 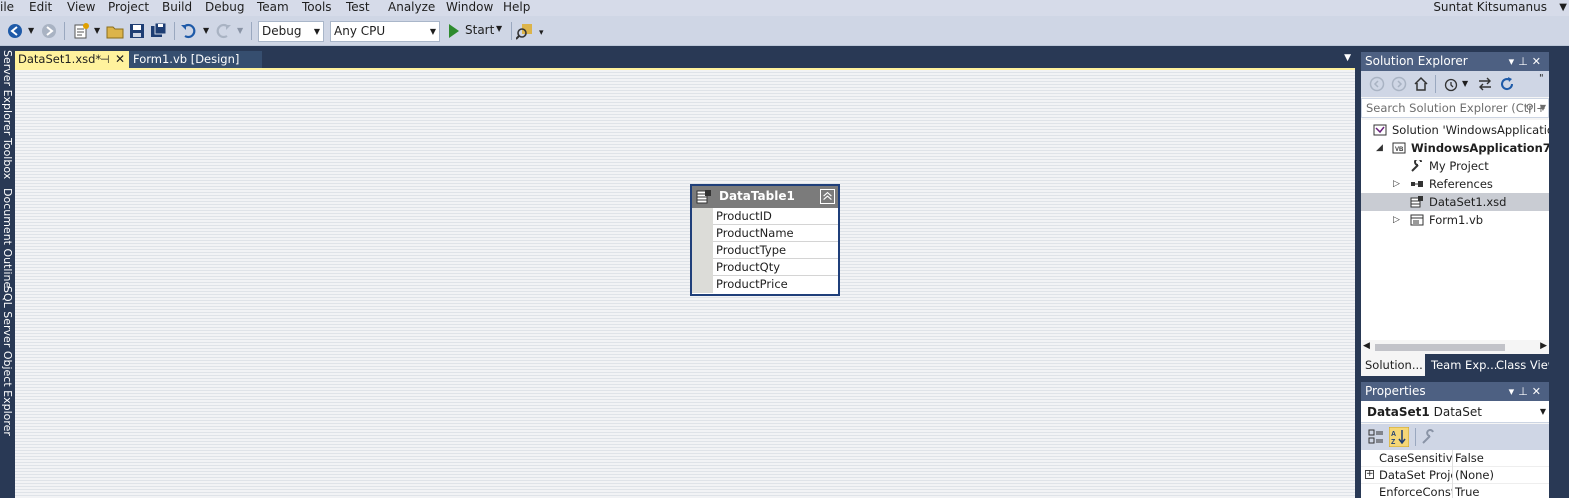 I want to click on tab-dataset1-xsd: DataSet1.xsd* ⊣ ✕, so click(x=72, y=59).